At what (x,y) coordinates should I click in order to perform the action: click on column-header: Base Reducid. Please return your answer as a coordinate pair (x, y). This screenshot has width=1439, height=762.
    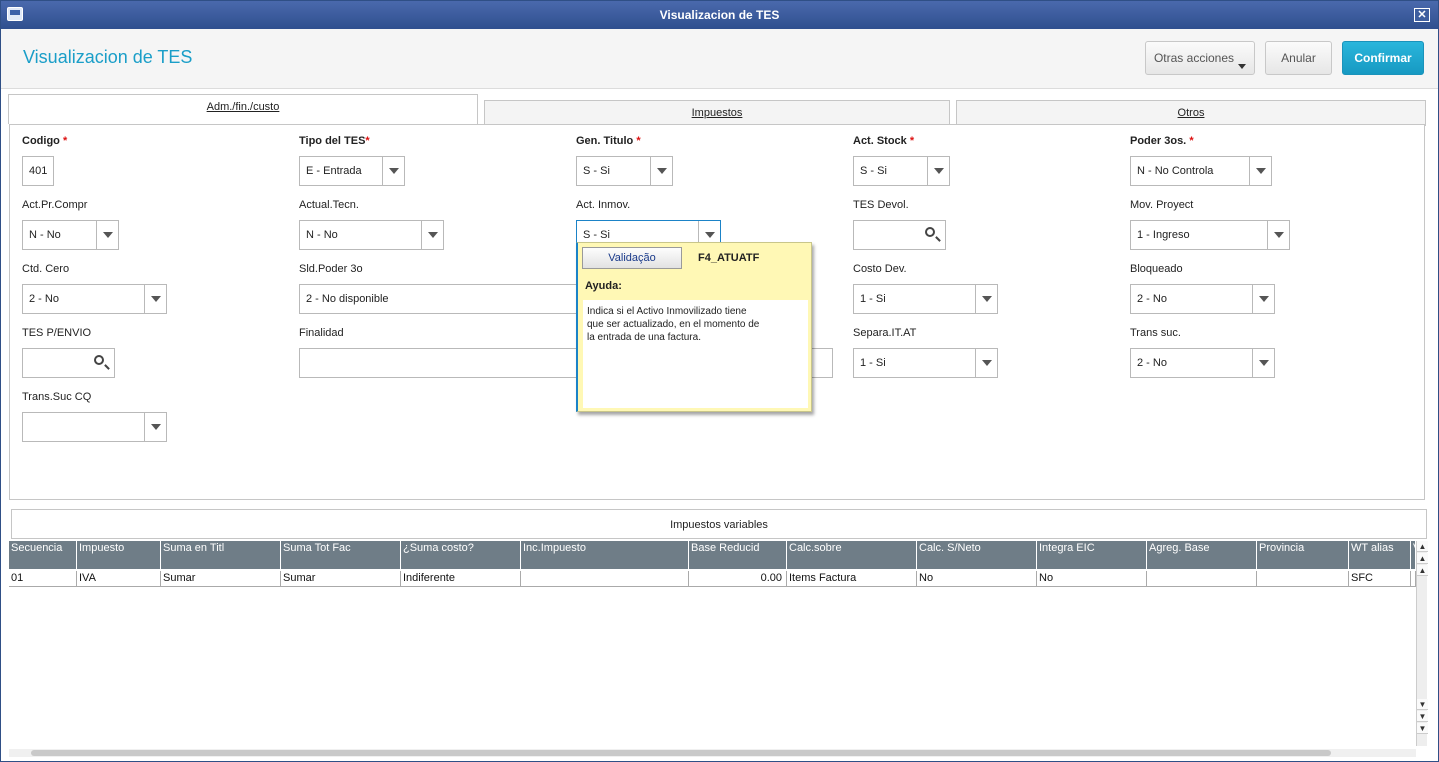
    Looking at the image, I should click on (738, 555).